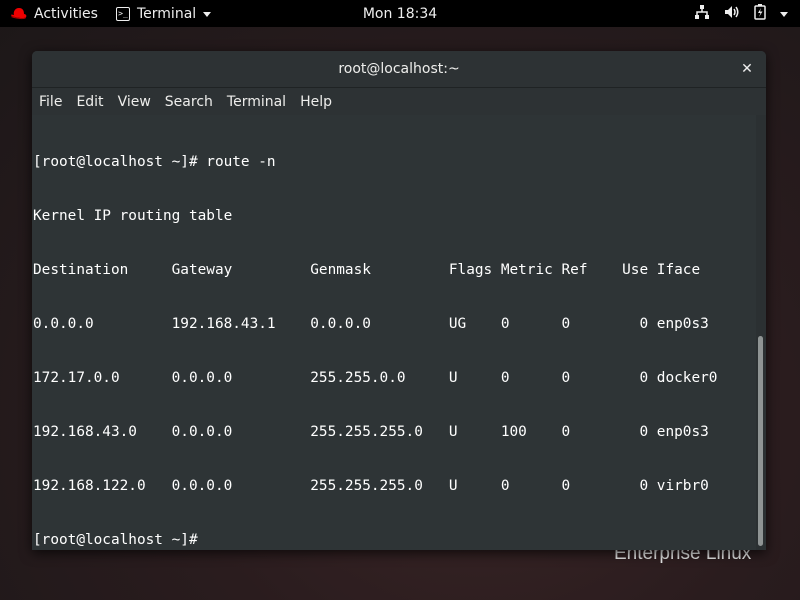 This screenshot has height=600, width=800. Describe the element at coordinates (189, 101) in the screenshot. I see `menu-search: Search` at that location.